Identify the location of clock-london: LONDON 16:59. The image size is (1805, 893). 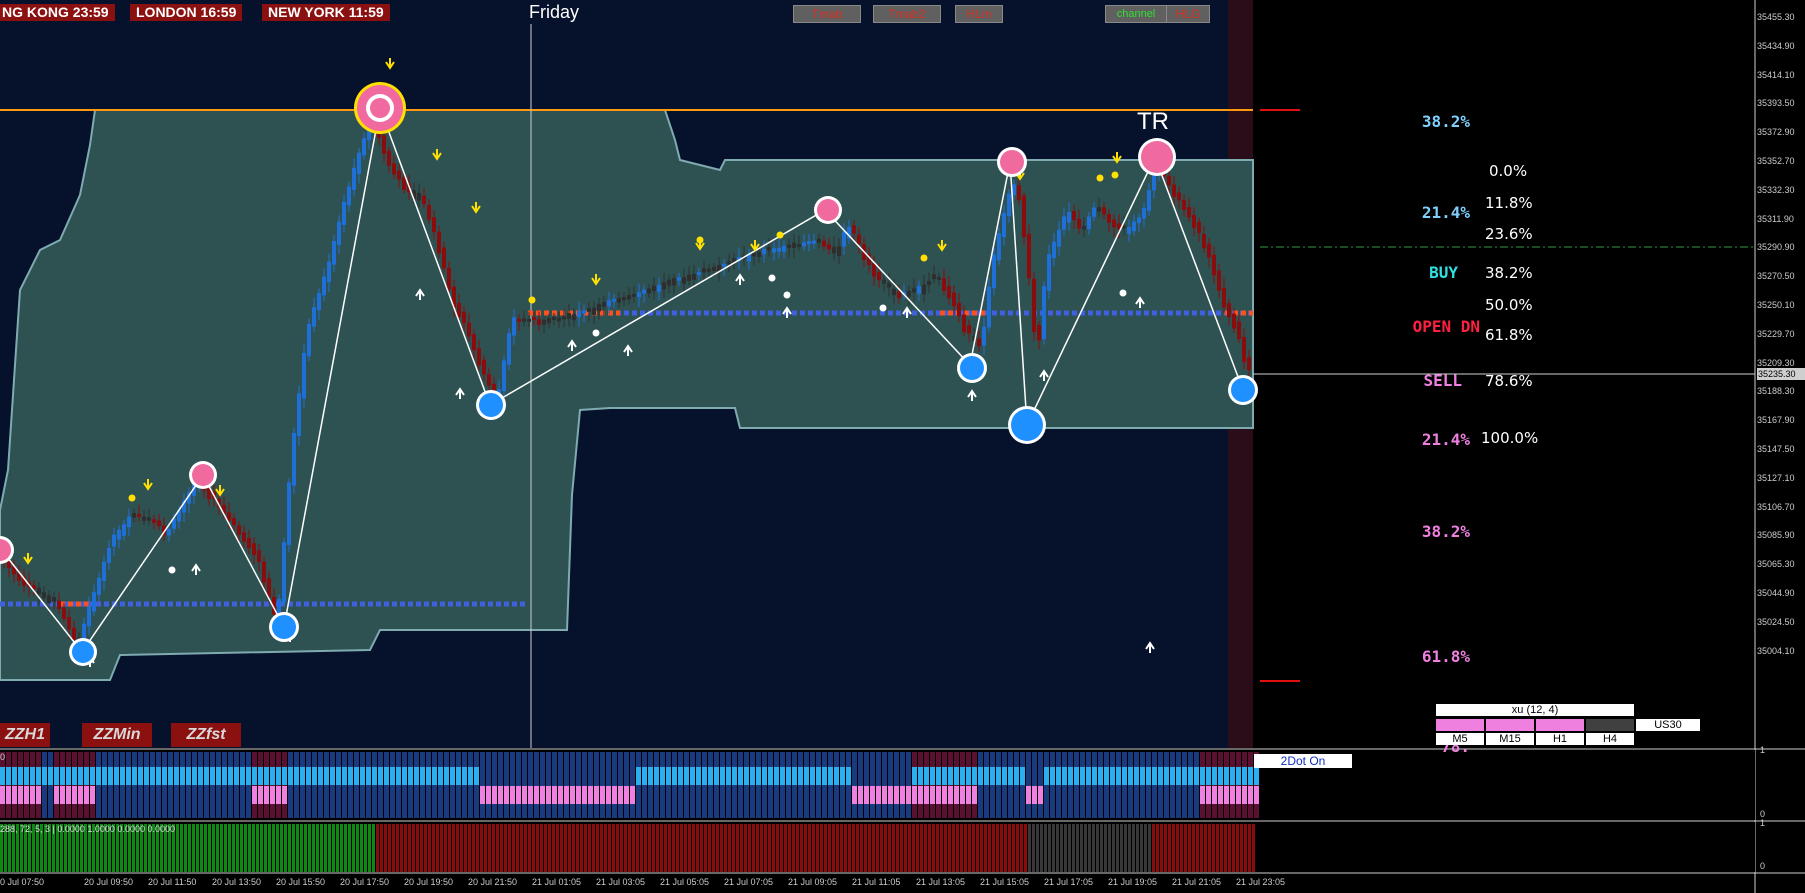
(186, 12).